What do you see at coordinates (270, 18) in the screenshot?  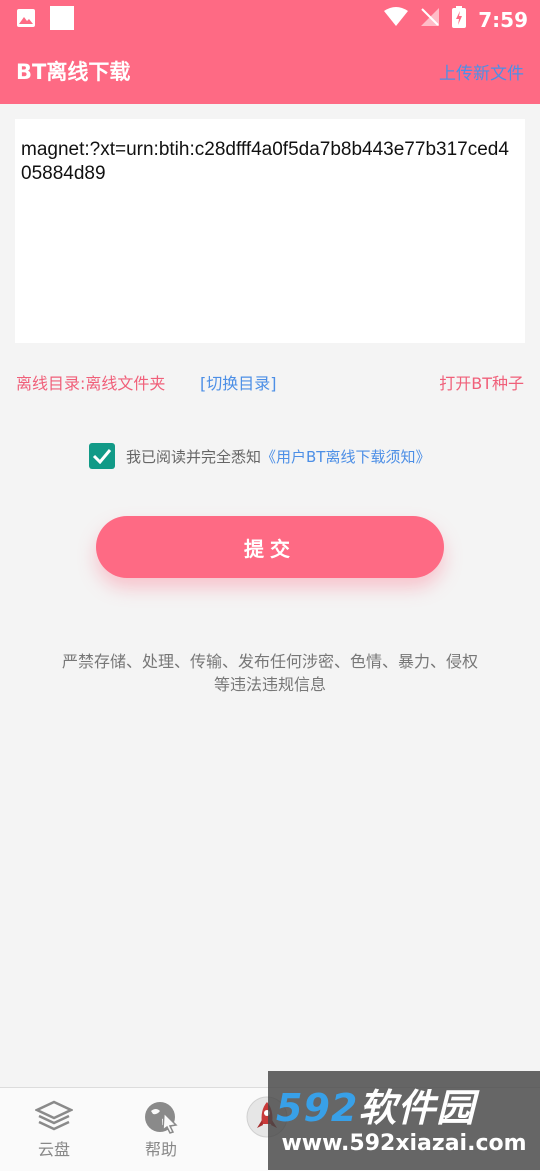 I see `status-bar: 7:59` at bounding box center [270, 18].